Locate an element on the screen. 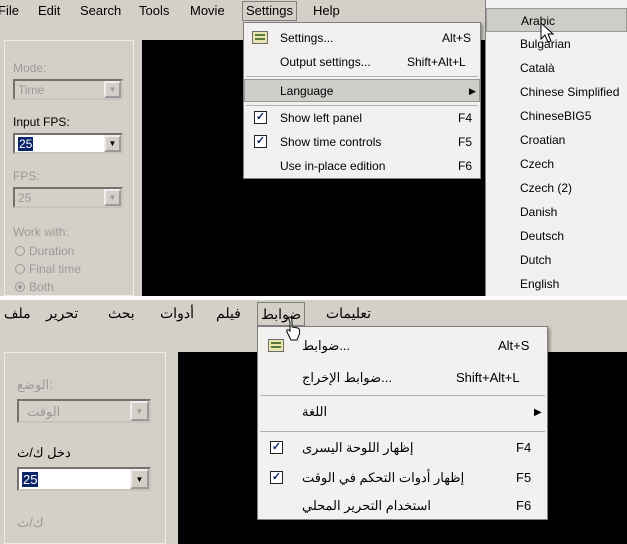 This screenshot has height=544, width=627. menu-item-label: Show left panel is located at coordinates (321, 118).